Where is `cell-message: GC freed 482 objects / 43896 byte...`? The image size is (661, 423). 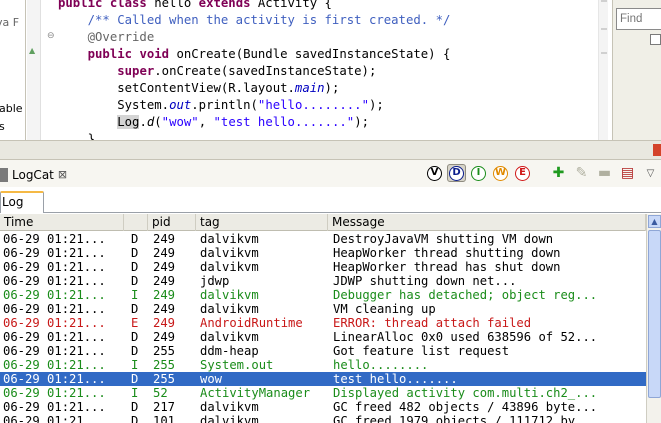 cell-message: GC freed 482 objects / 43896 byte... is located at coordinates (465, 407).